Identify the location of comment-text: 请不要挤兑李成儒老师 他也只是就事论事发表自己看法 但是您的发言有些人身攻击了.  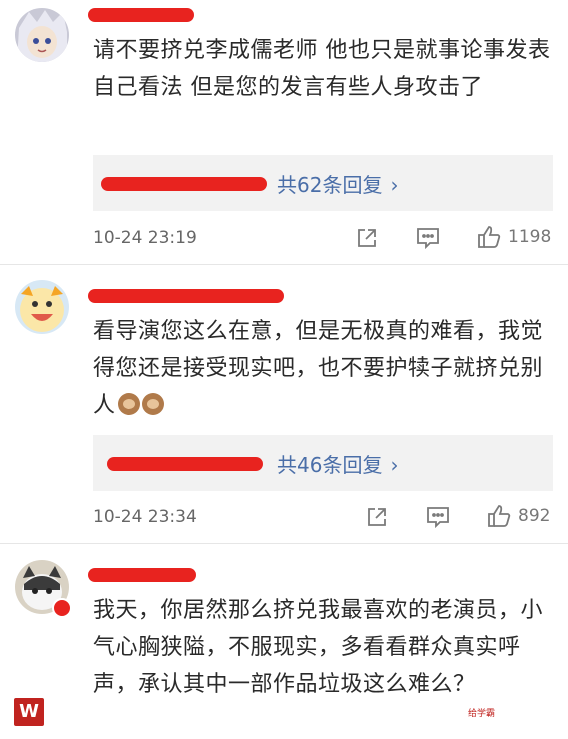
(322, 69).